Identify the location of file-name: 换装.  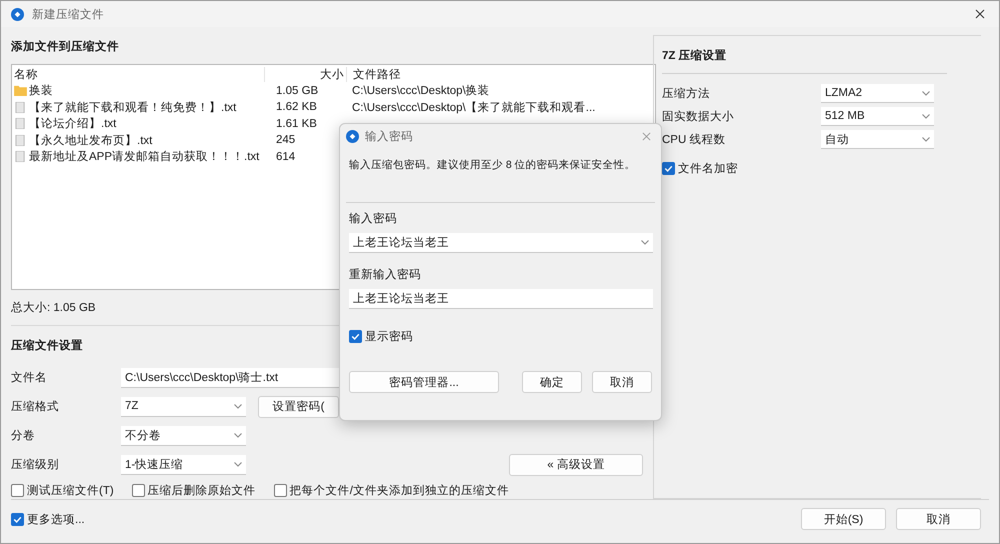
(41, 90).